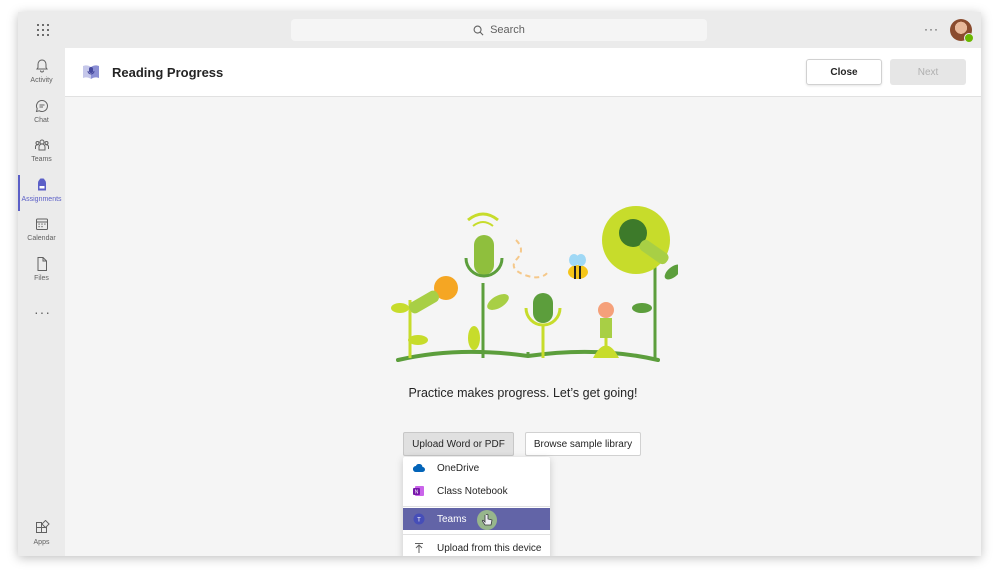 The image size is (998, 580). I want to click on svg-text: N, so click(417, 493).